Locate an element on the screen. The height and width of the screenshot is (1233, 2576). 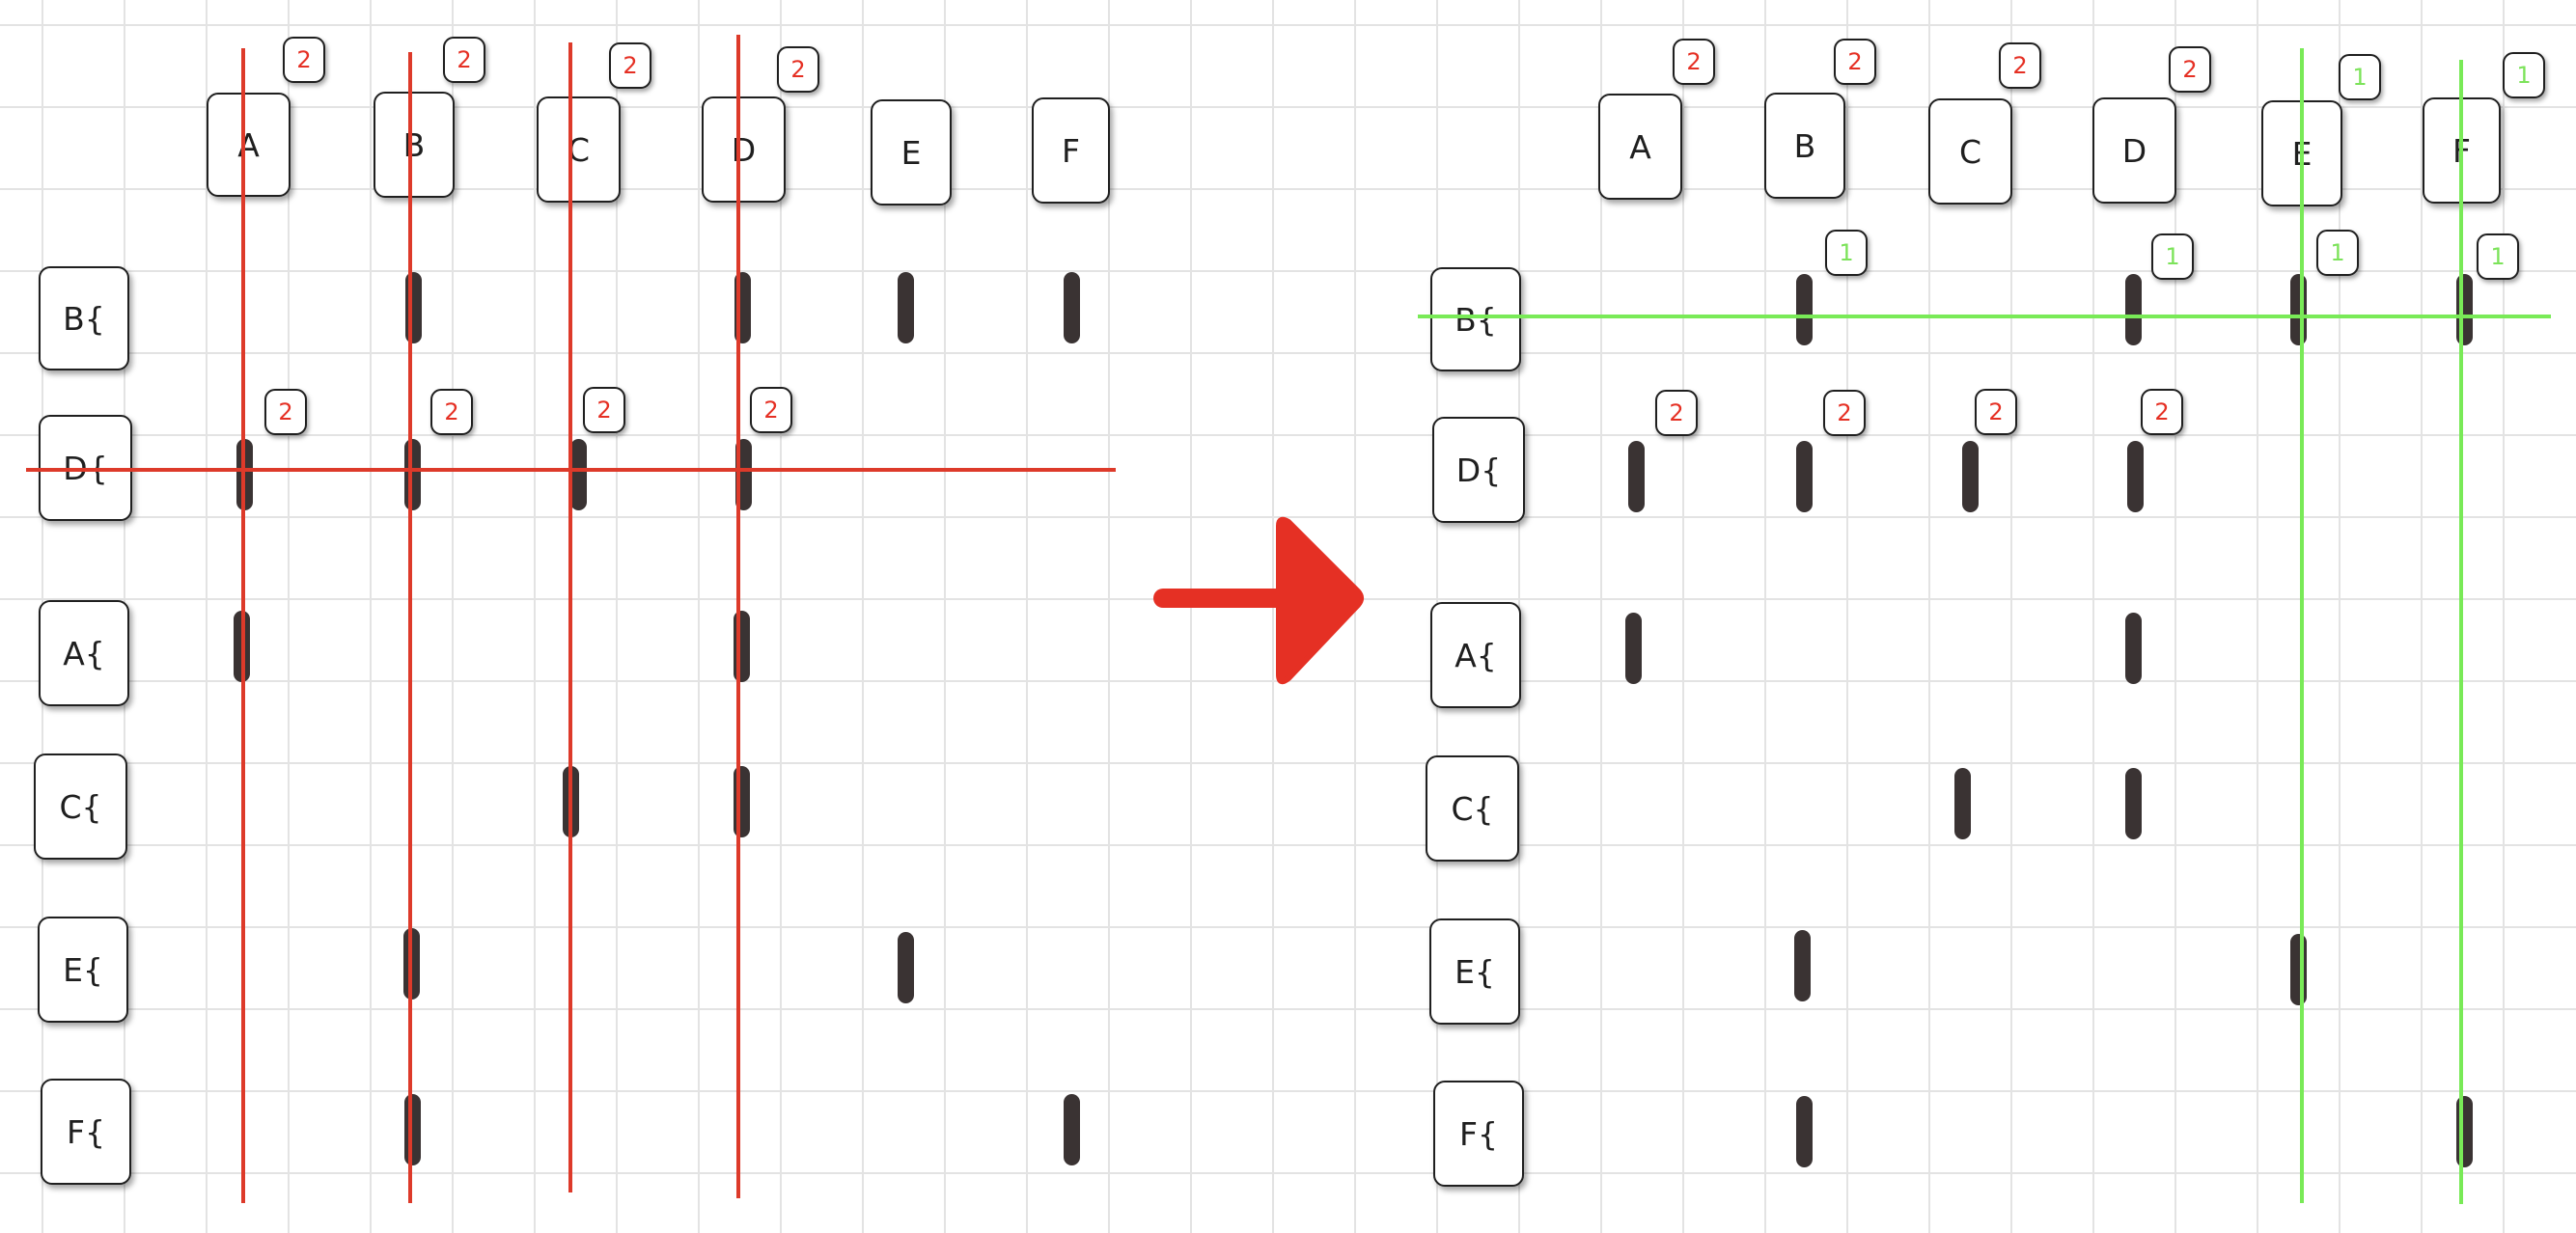
right-column-node-a: A is located at coordinates (1640, 147).